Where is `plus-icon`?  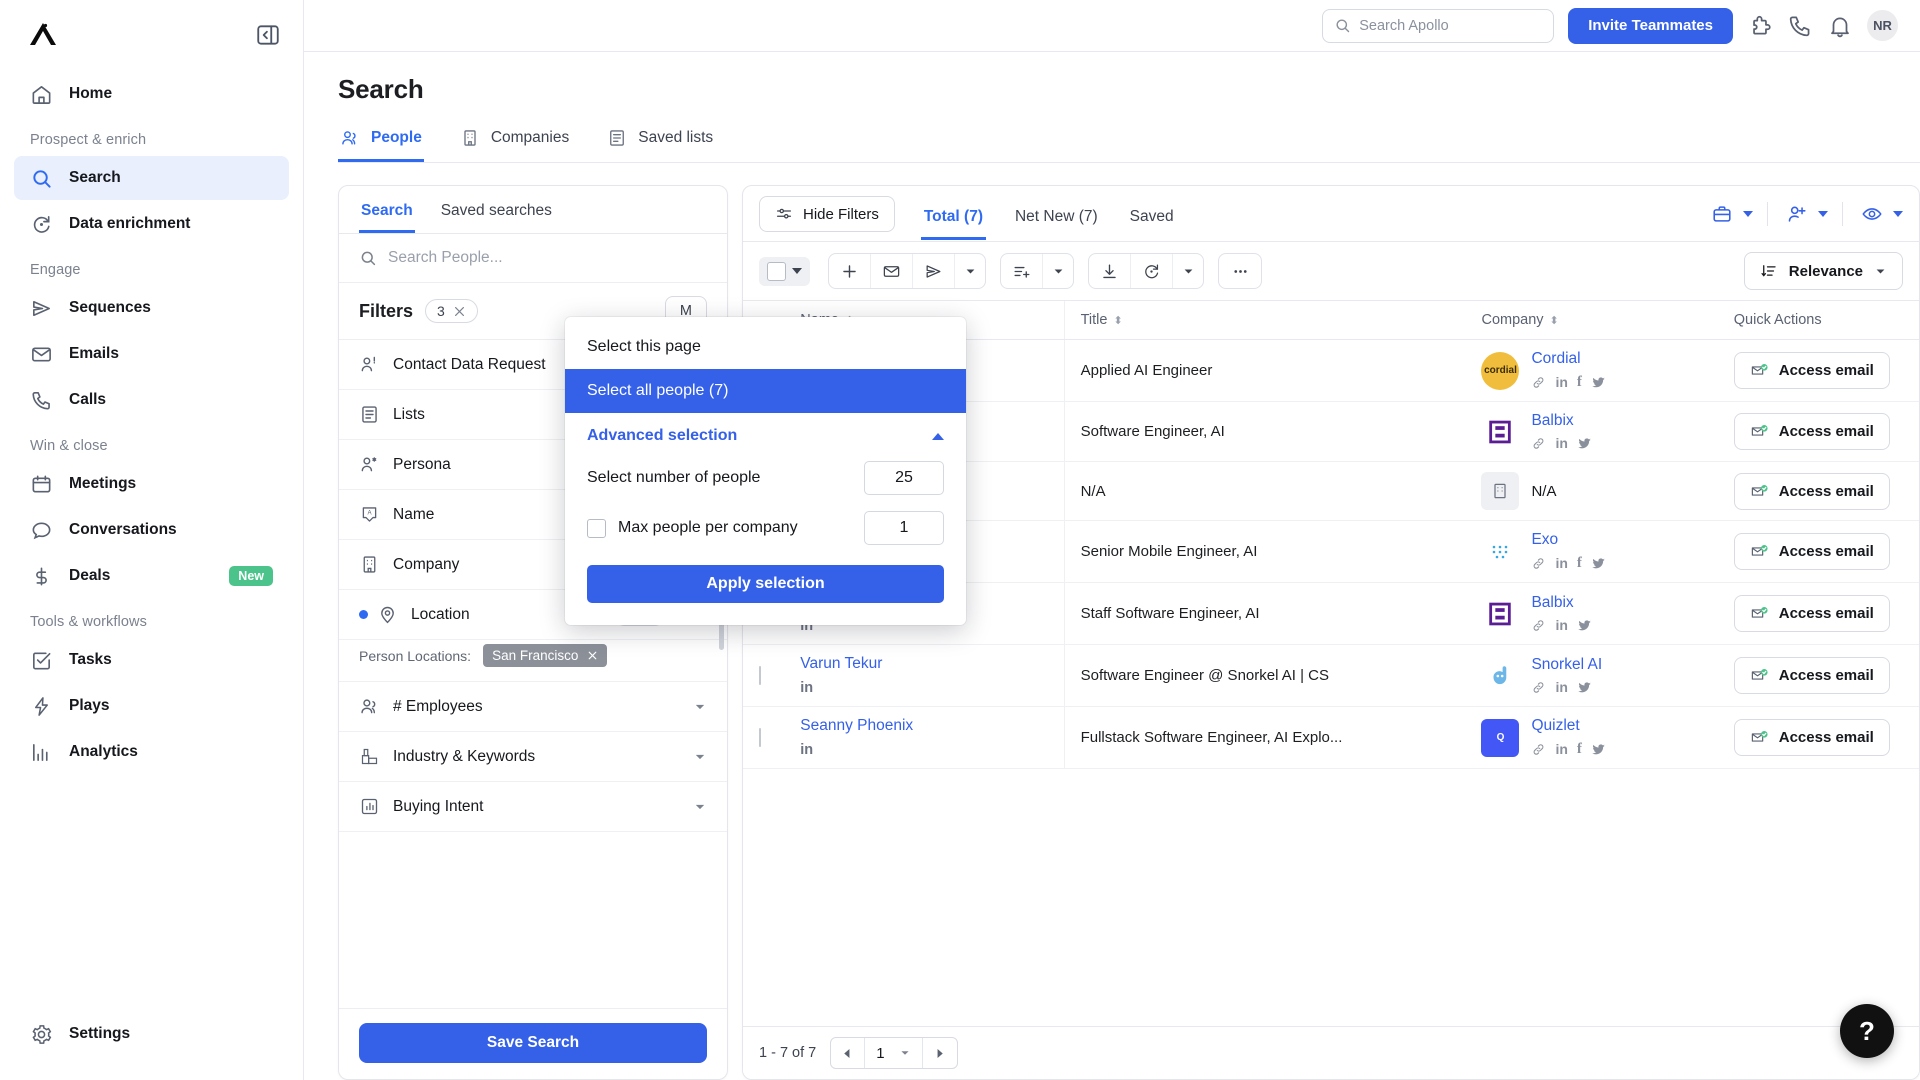 plus-icon is located at coordinates (850, 271).